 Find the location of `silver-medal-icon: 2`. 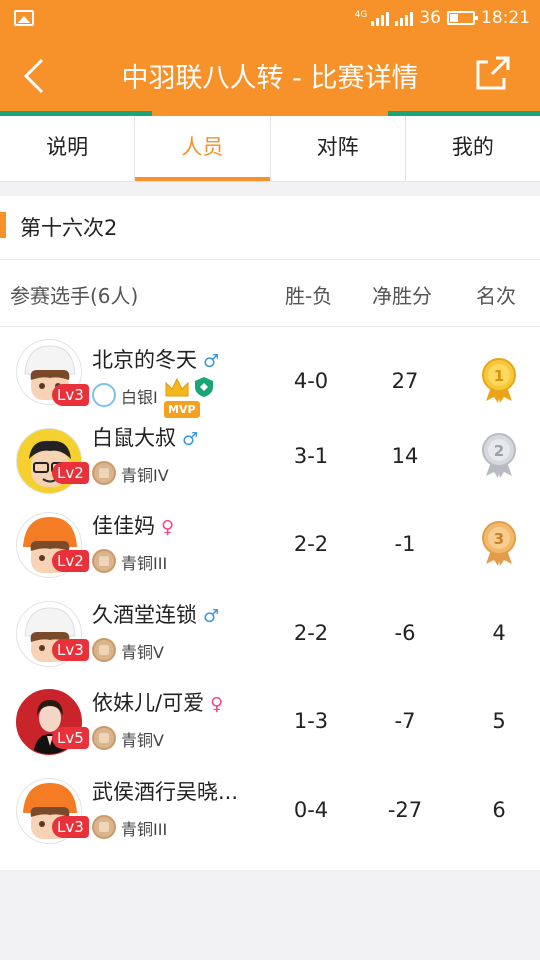

silver-medal-icon: 2 is located at coordinates (499, 455).